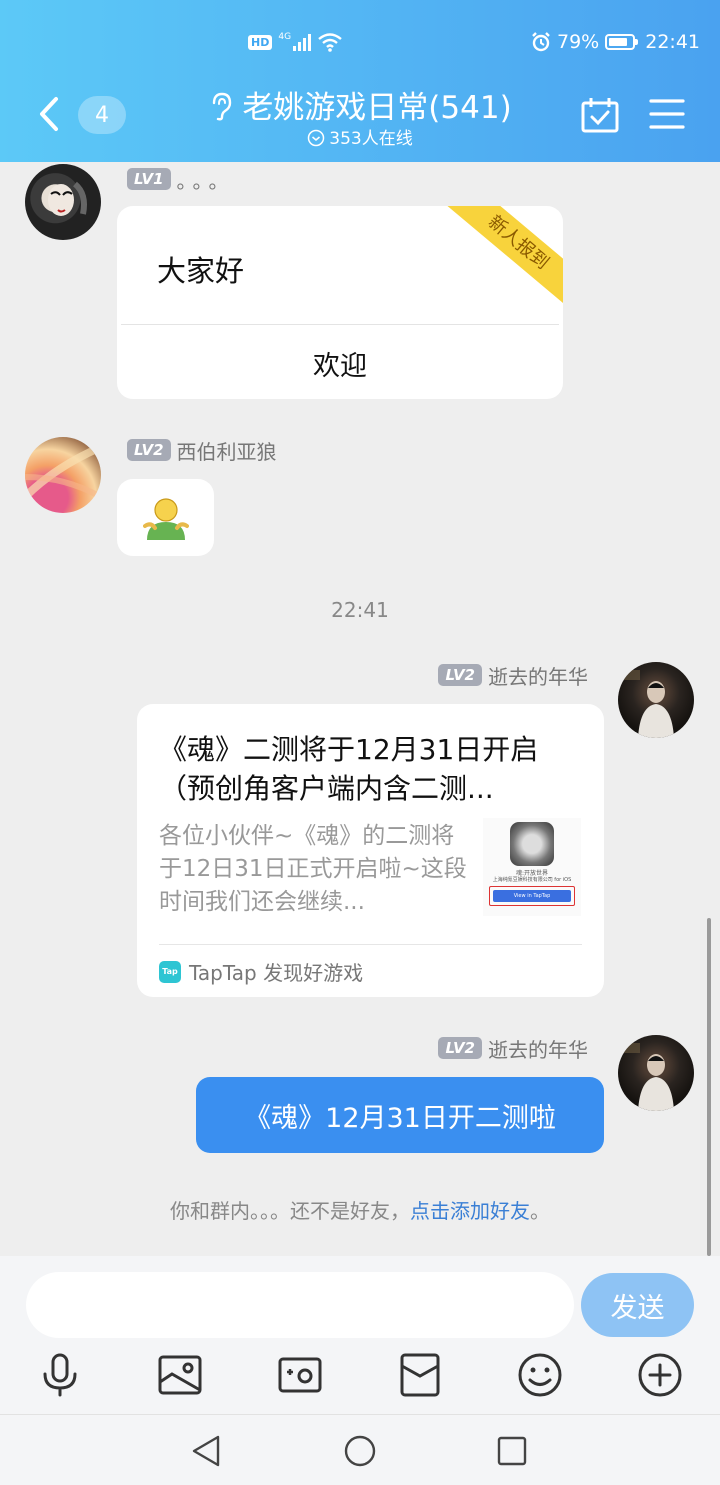 This screenshot has width=720, height=1485. Describe the element at coordinates (227, 450) in the screenshot. I see `sender-name: 西伯利亚狼` at that location.